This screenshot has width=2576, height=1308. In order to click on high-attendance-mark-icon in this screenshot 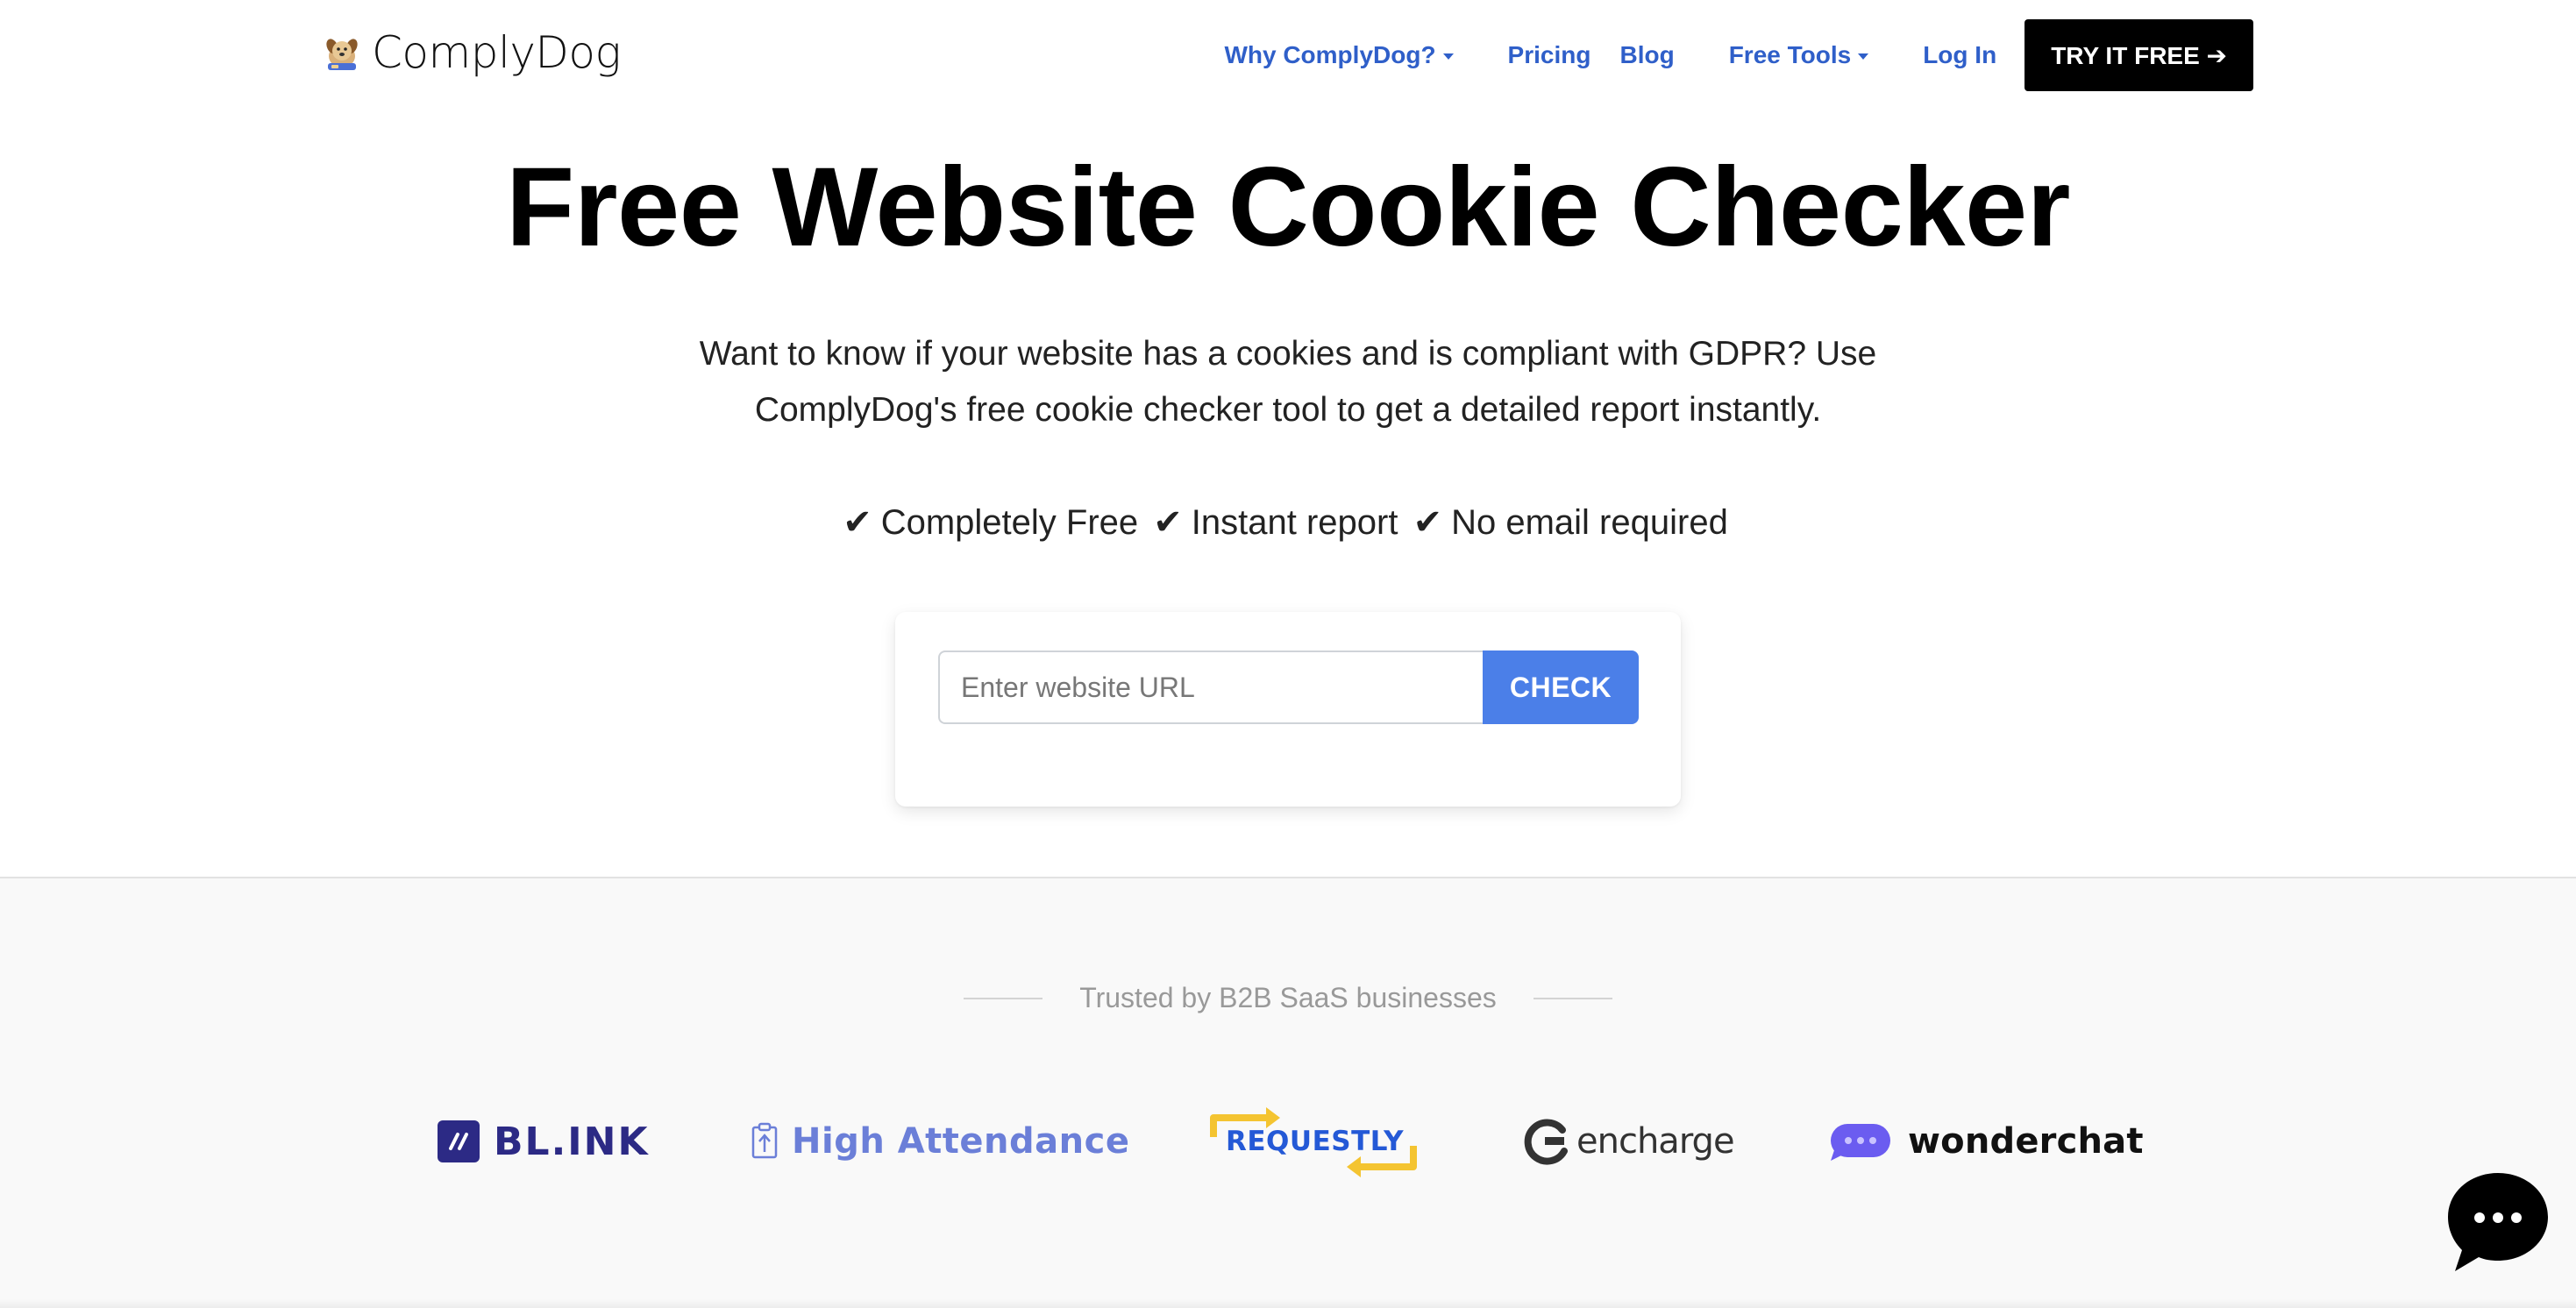, I will do `click(764, 1140)`.